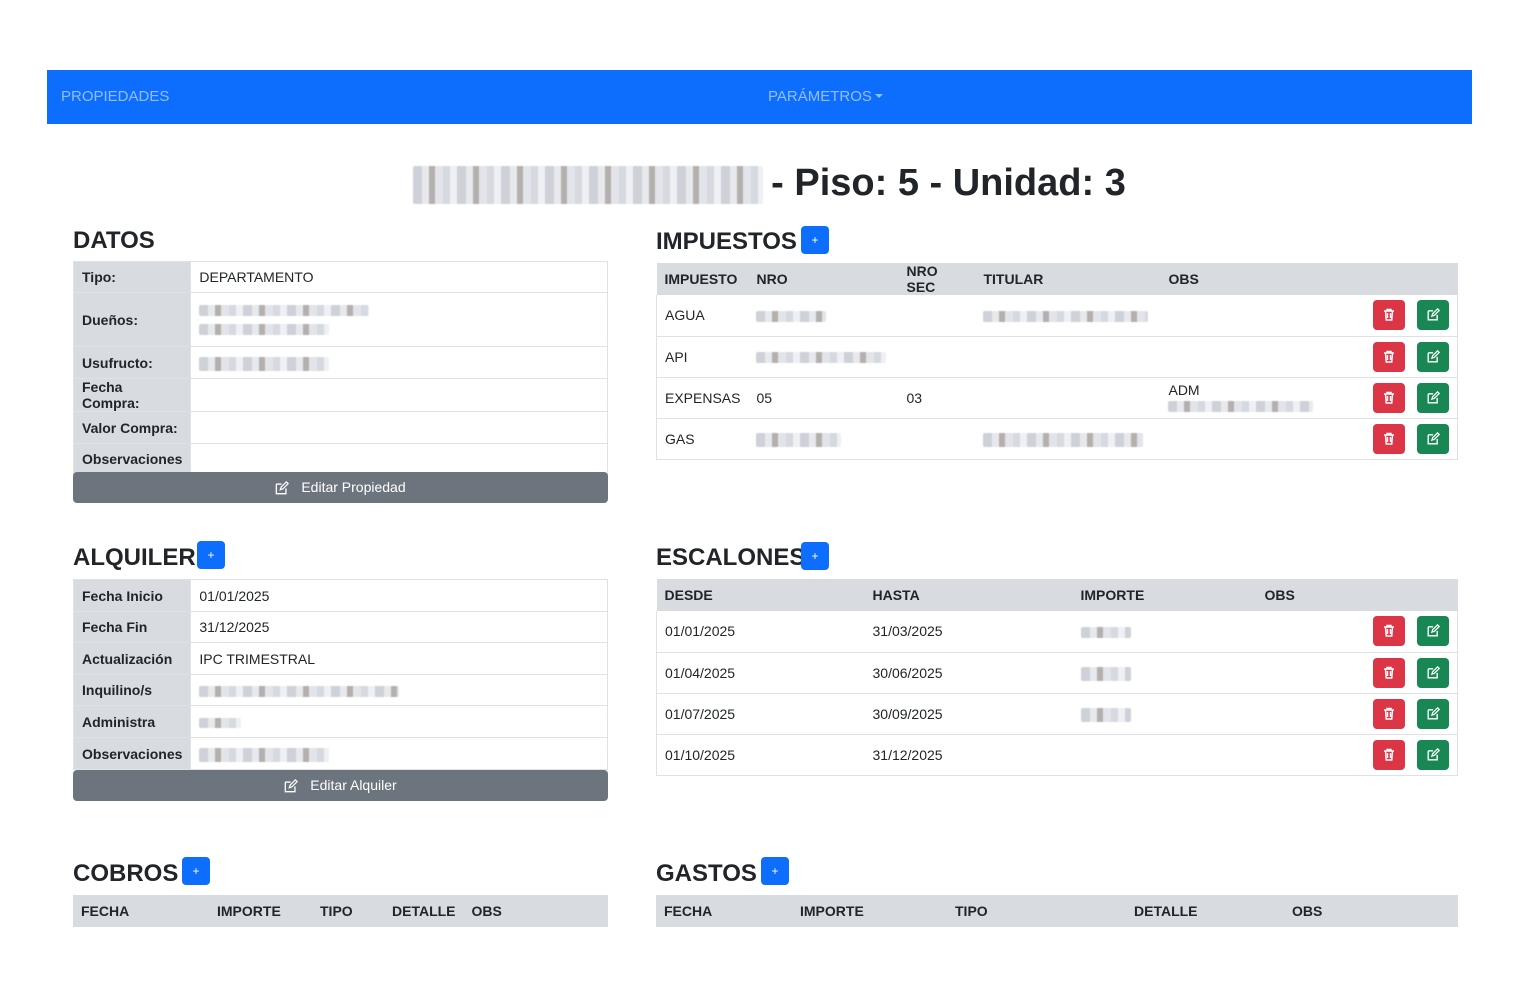 This screenshot has height=983, width=1539. What do you see at coordinates (132, 427) in the screenshot?
I see `datos-label: Valor Compra:` at bounding box center [132, 427].